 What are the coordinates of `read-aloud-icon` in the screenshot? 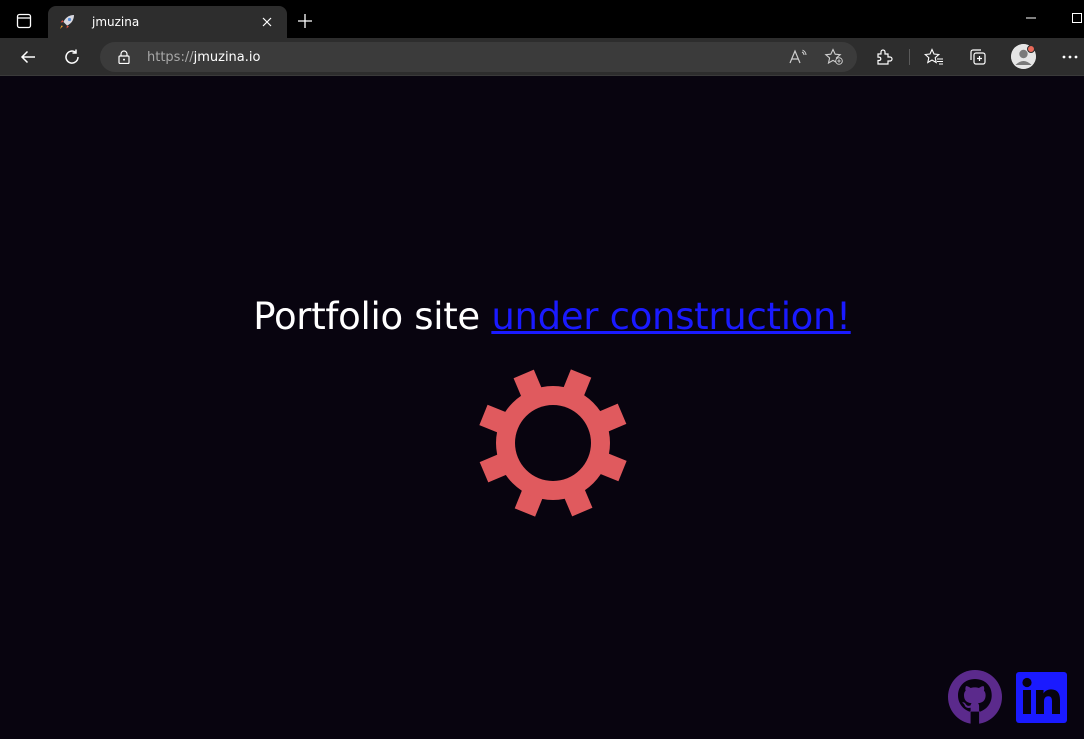 It's located at (798, 57).